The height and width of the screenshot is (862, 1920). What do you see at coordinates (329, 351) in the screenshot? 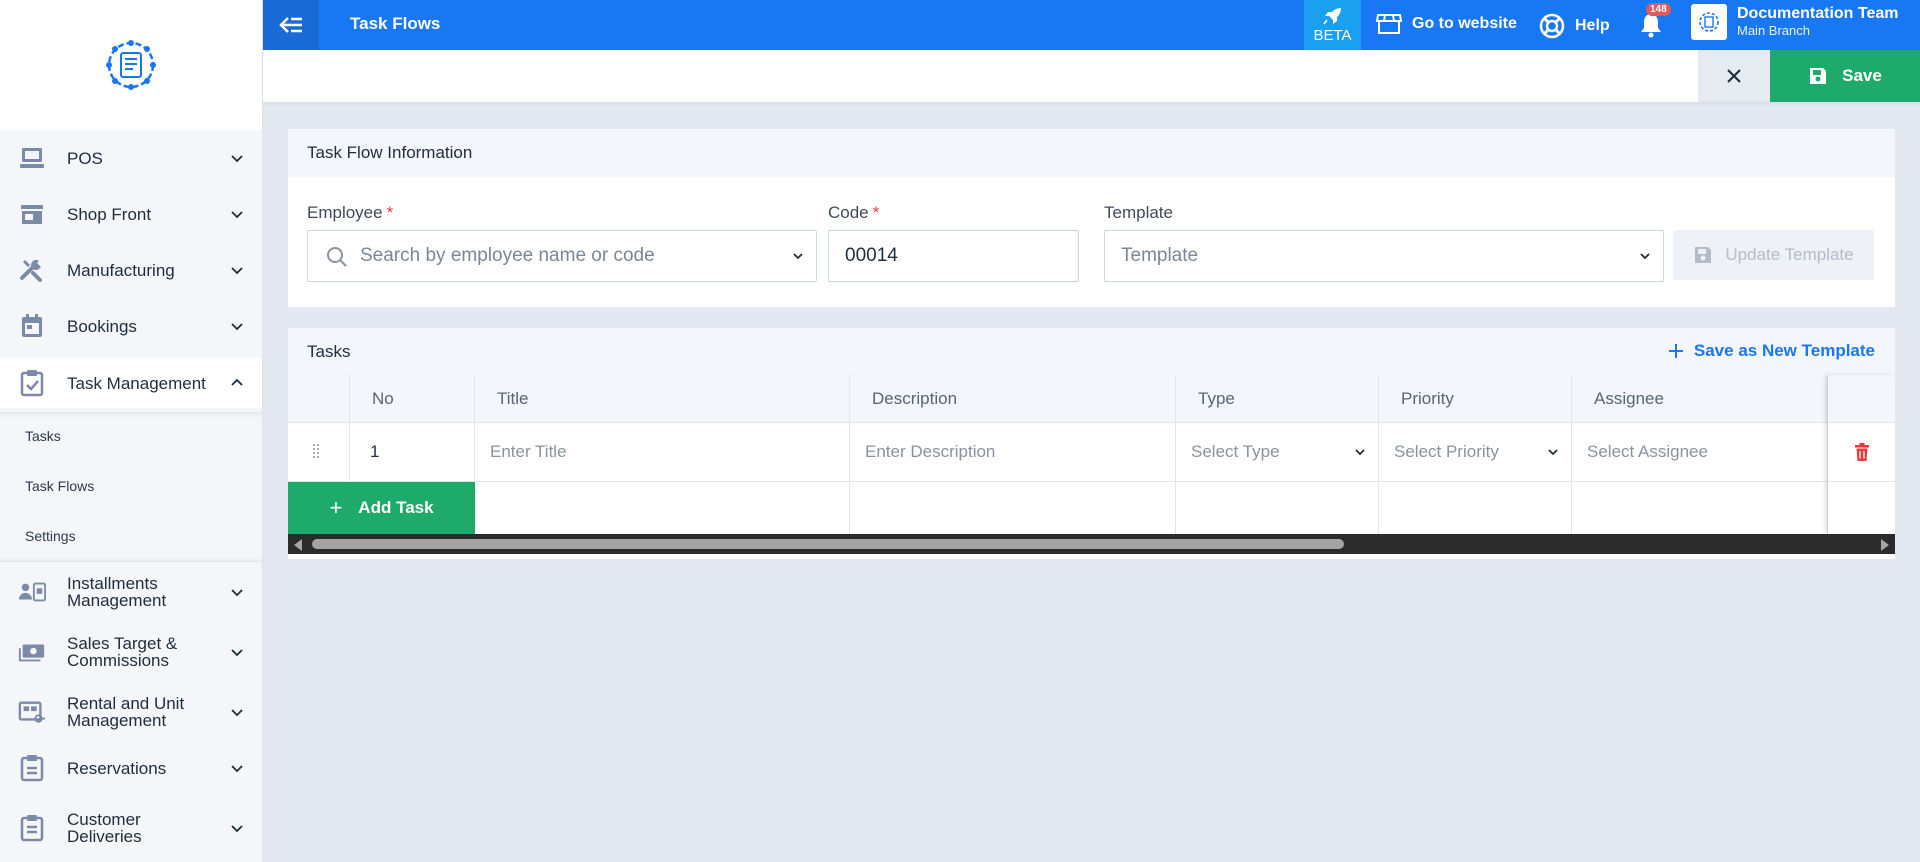
I see `panel-title: Tasks` at bounding box center [329, 351].